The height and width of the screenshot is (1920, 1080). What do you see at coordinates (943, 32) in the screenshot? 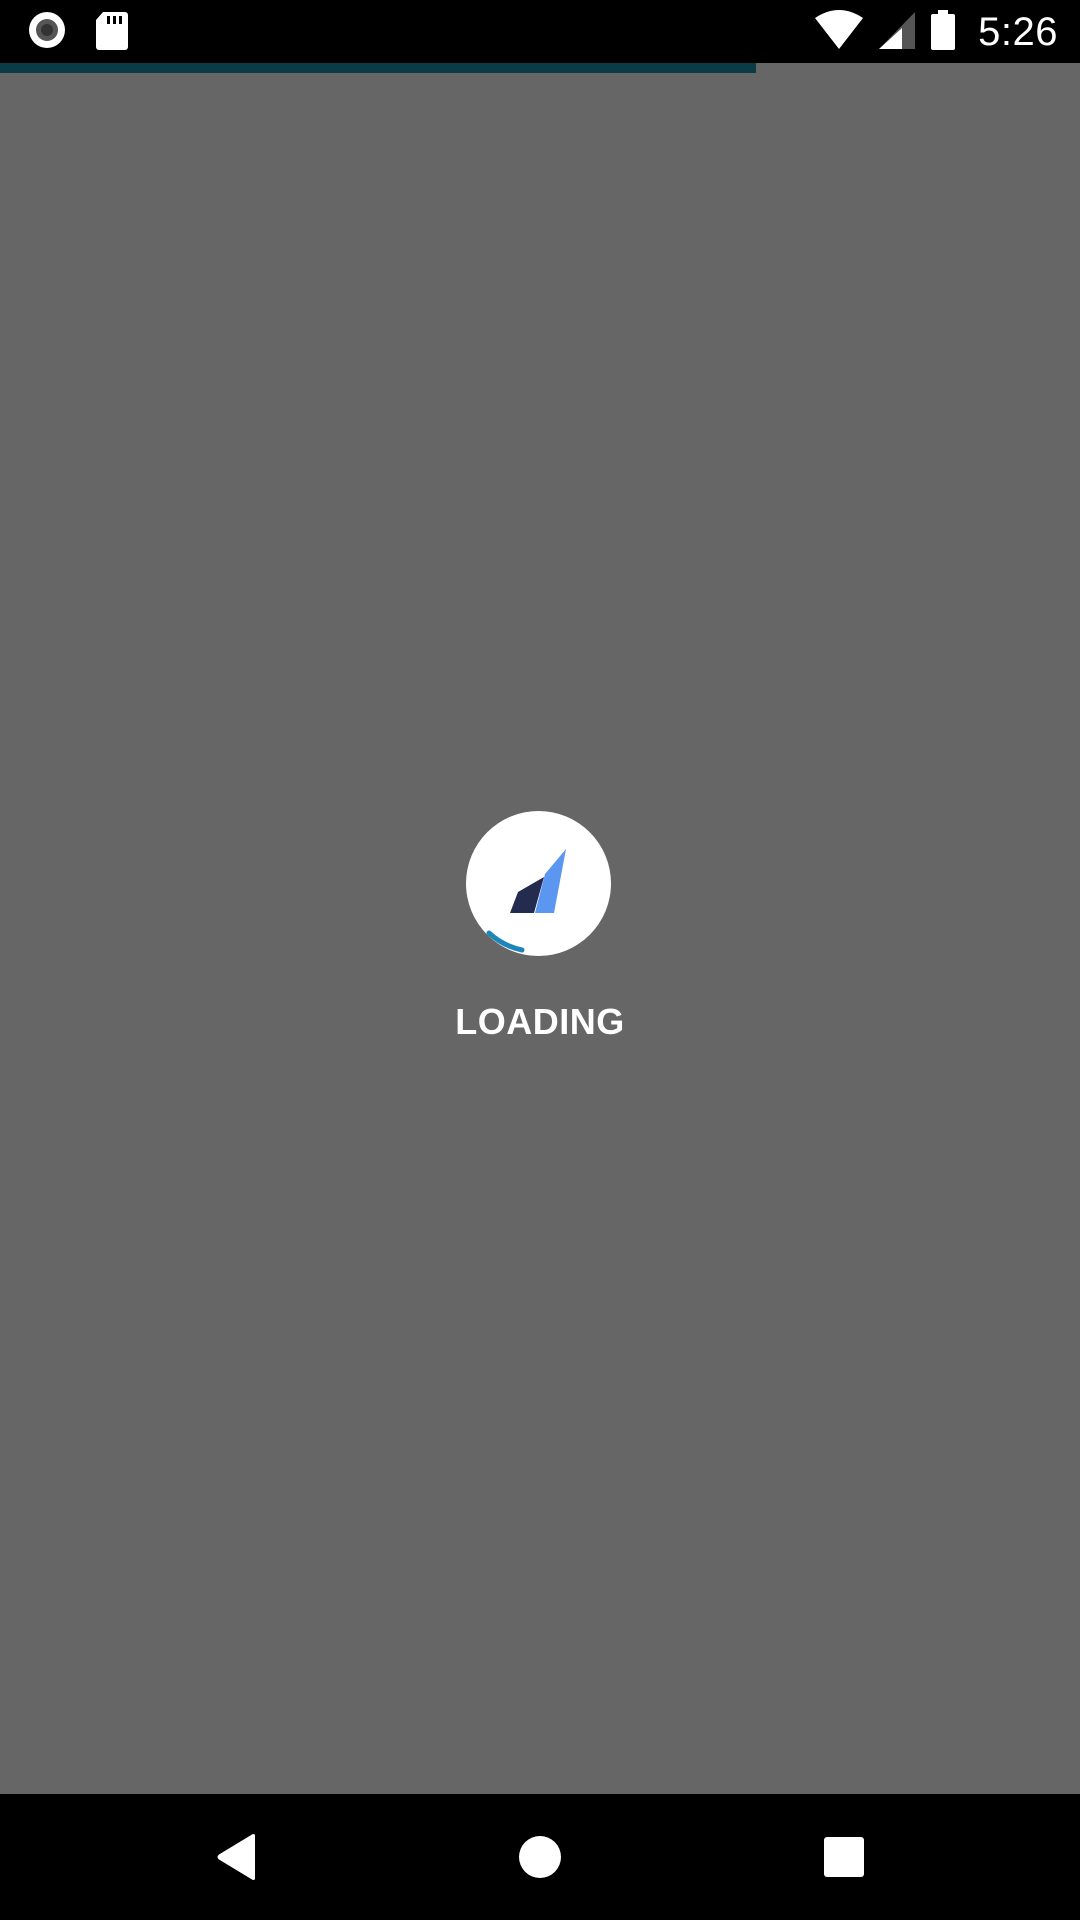
I see `battery-icon` at bounding box center [943, 32].